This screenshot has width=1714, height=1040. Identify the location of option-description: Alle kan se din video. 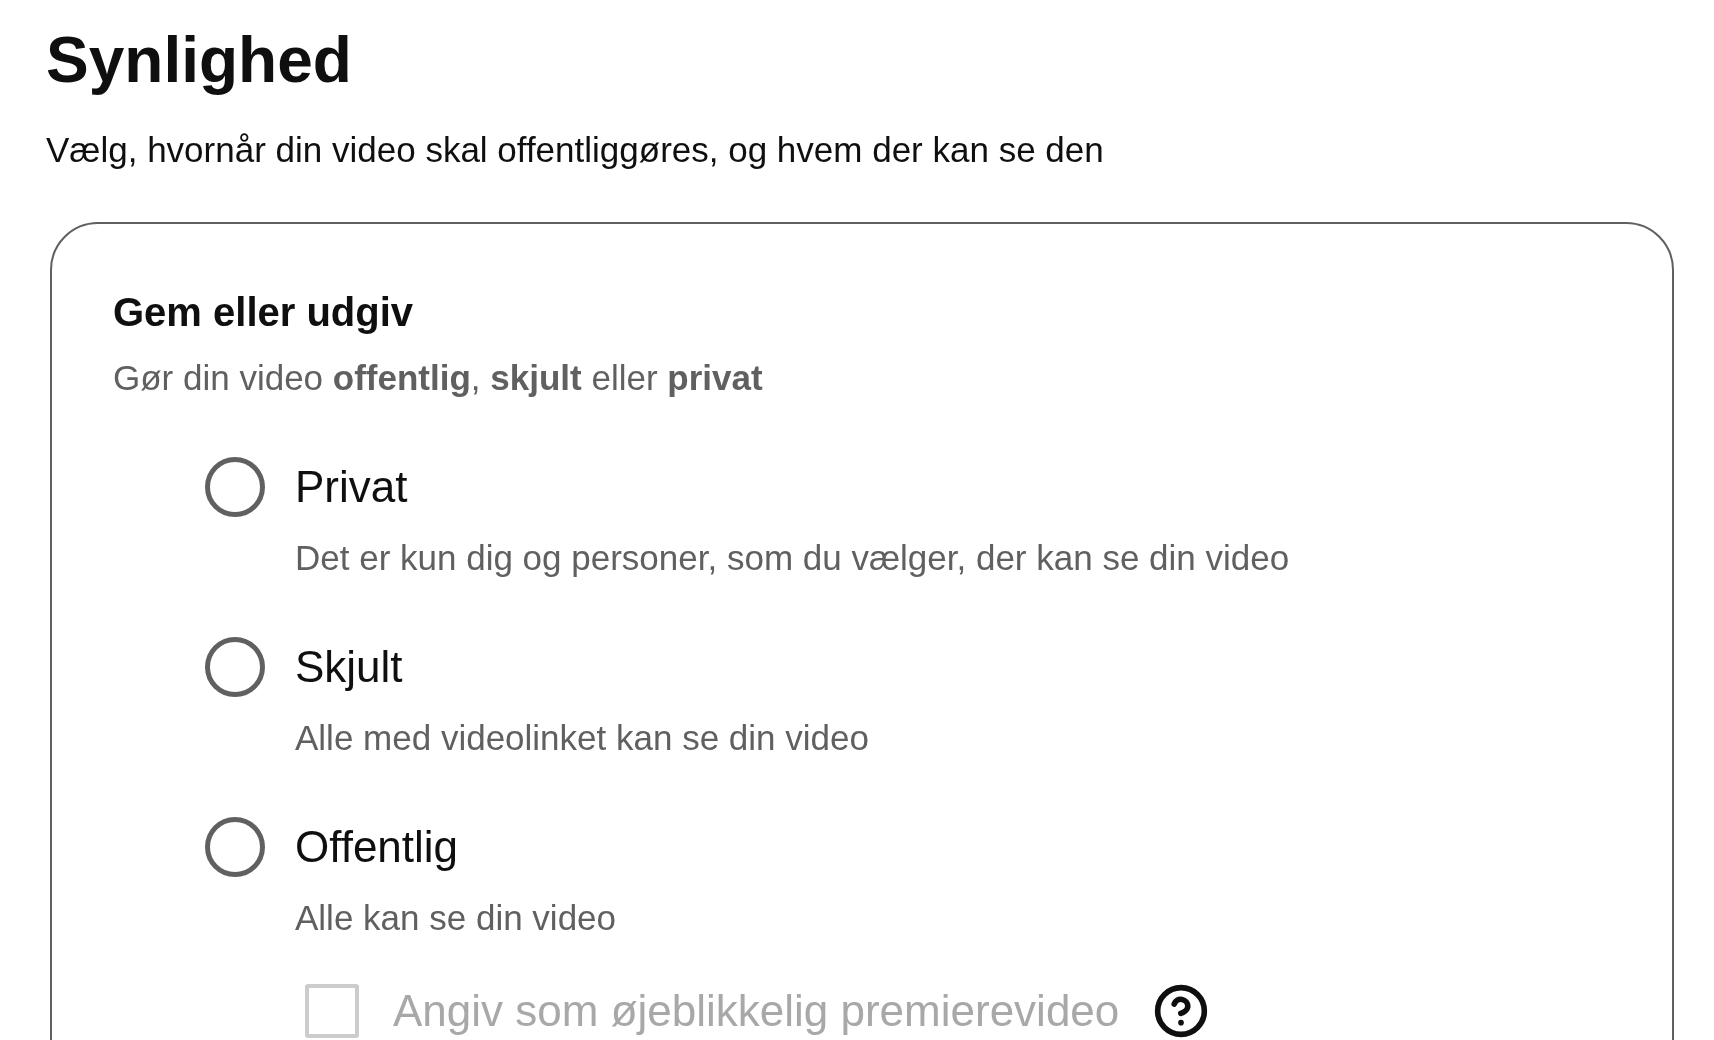
(456, 918).